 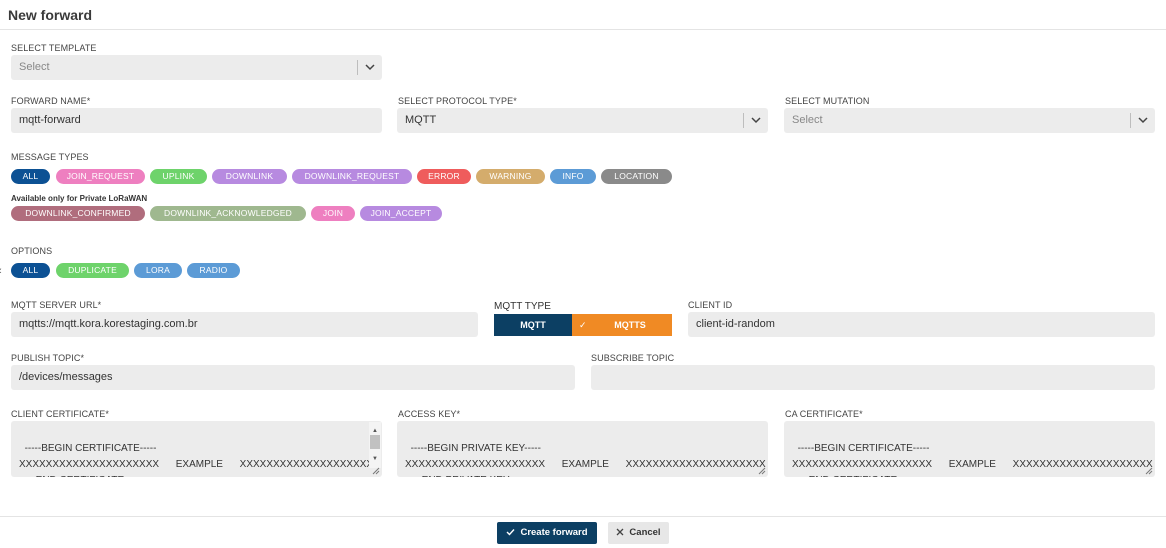 What do you see at coordinates (54, 48) in the screenshot?
I see `select-template-label: SELECT TEMPLATE` at bounding box center [54, 48].